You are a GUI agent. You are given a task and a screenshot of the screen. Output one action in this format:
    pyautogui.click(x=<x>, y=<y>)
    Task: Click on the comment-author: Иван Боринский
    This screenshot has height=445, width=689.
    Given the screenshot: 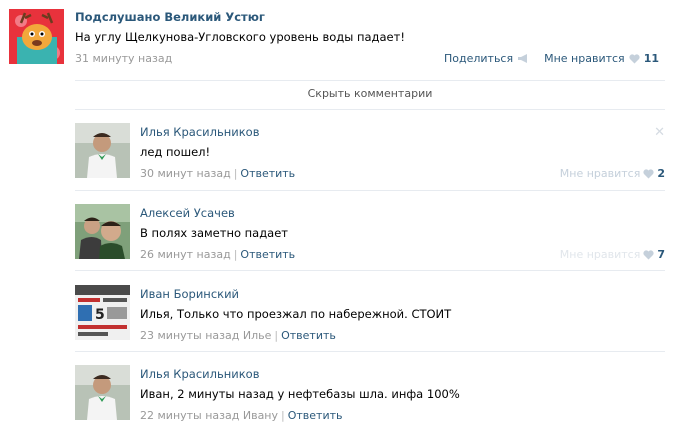 What is the action you would take?
    pyautogui.click(x=189, y=294)
    